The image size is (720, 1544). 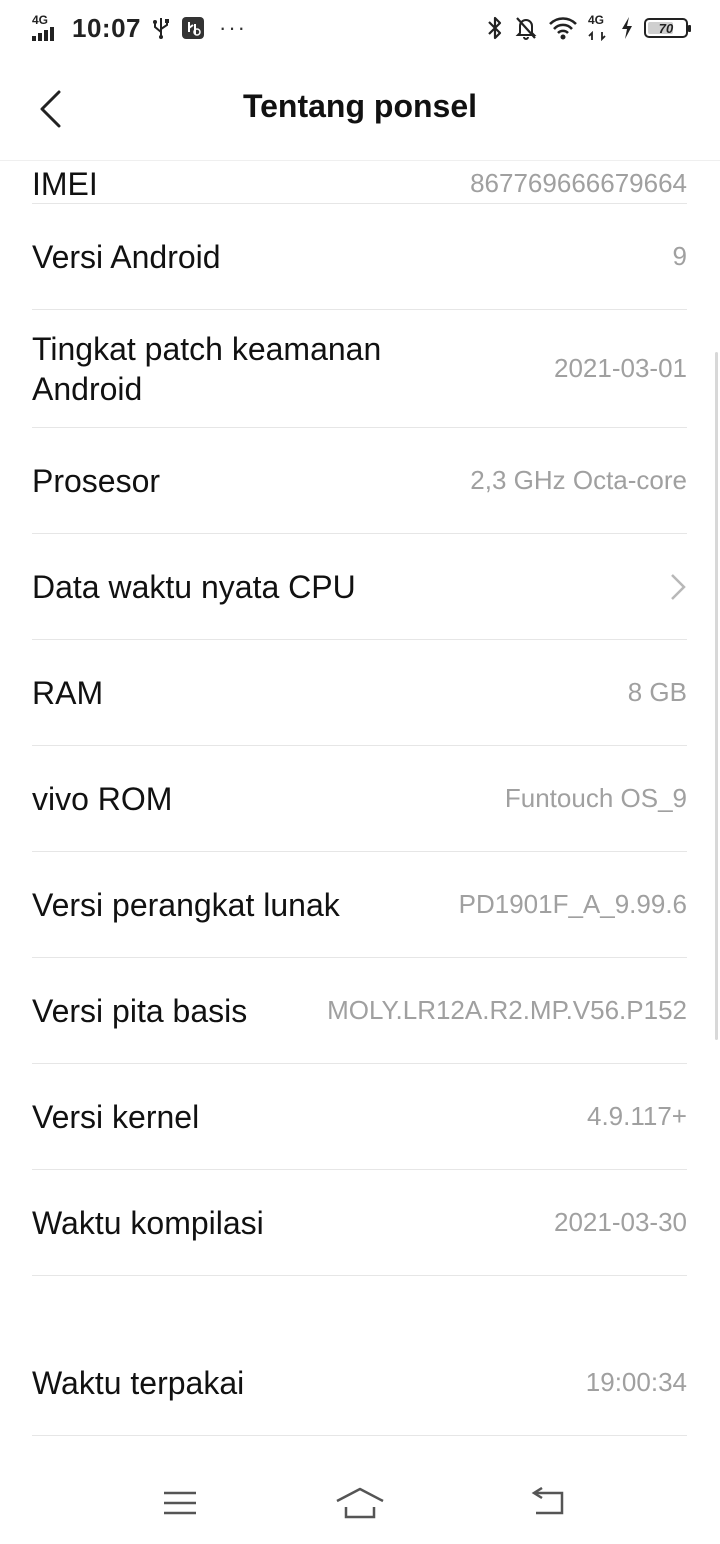 What do you see at coordinates (96, 480) in the screenshot?
I see `row-label: Prosesor` at bounding box center [96, 480].